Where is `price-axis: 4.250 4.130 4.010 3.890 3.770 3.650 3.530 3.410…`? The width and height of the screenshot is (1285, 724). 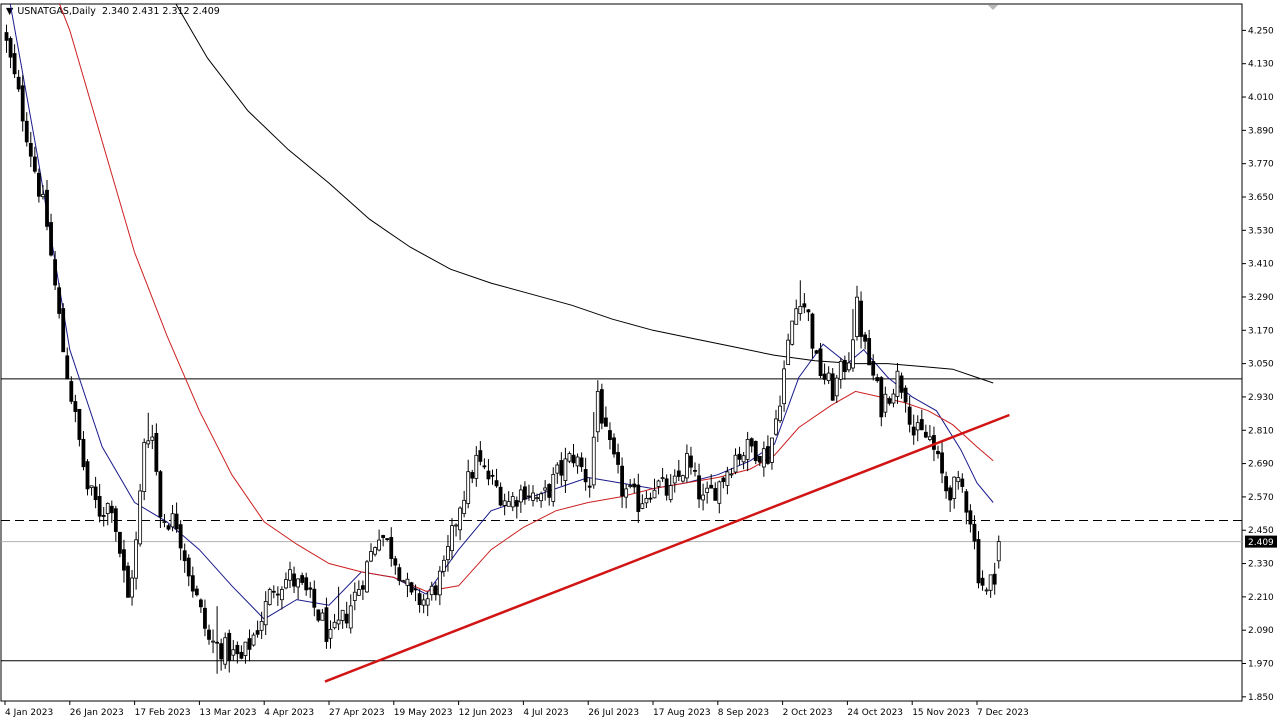 price-axis: 4.250 4.130 4.010 3.890 3.770 3.650 3.530 3.410… is located at coordinates (1258, 364).